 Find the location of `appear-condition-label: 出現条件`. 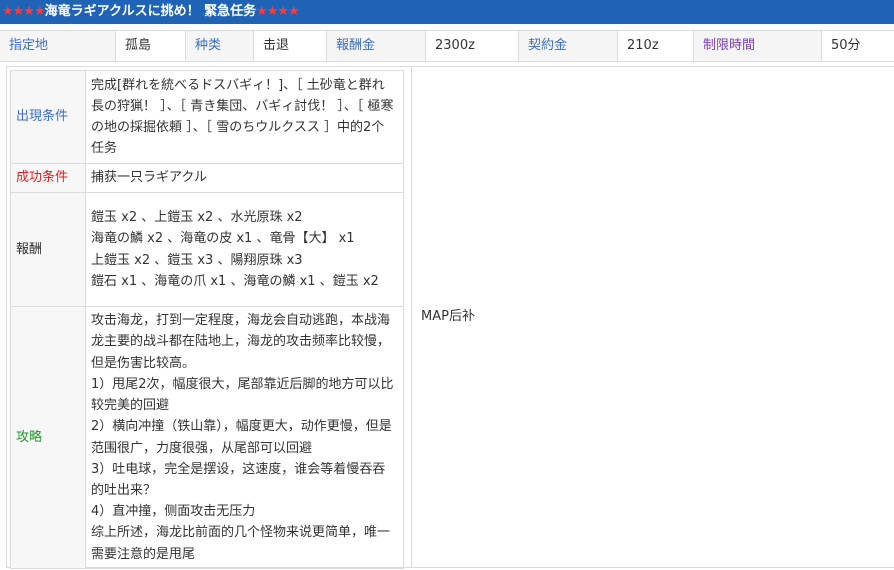

appear-condition-label: 出現条件 is located at coordinates (48, 117).